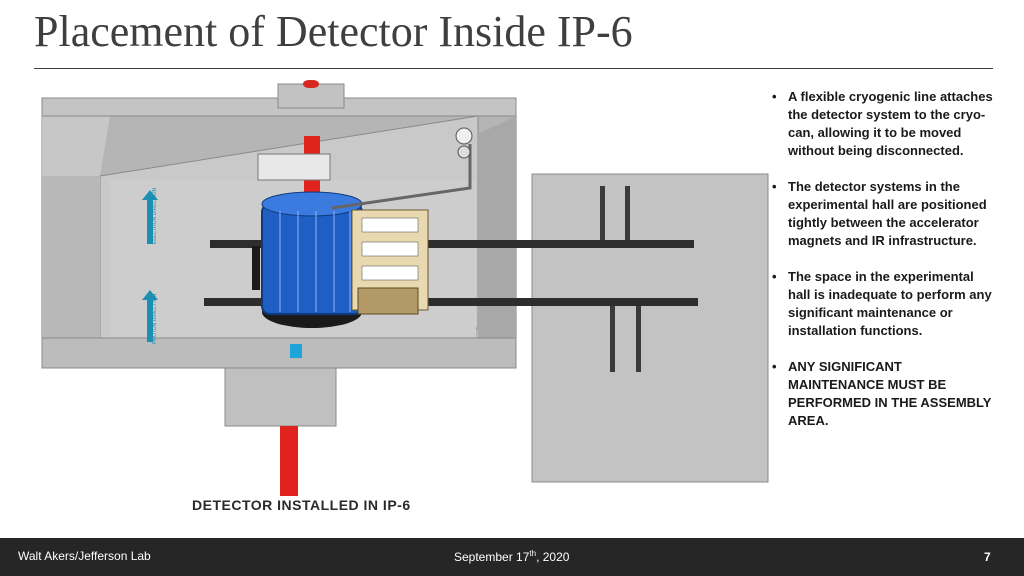 Image resolution: width=1024 pixels, height=576 pixels. I want to click on beam-pipe-top, so click(311, 84).